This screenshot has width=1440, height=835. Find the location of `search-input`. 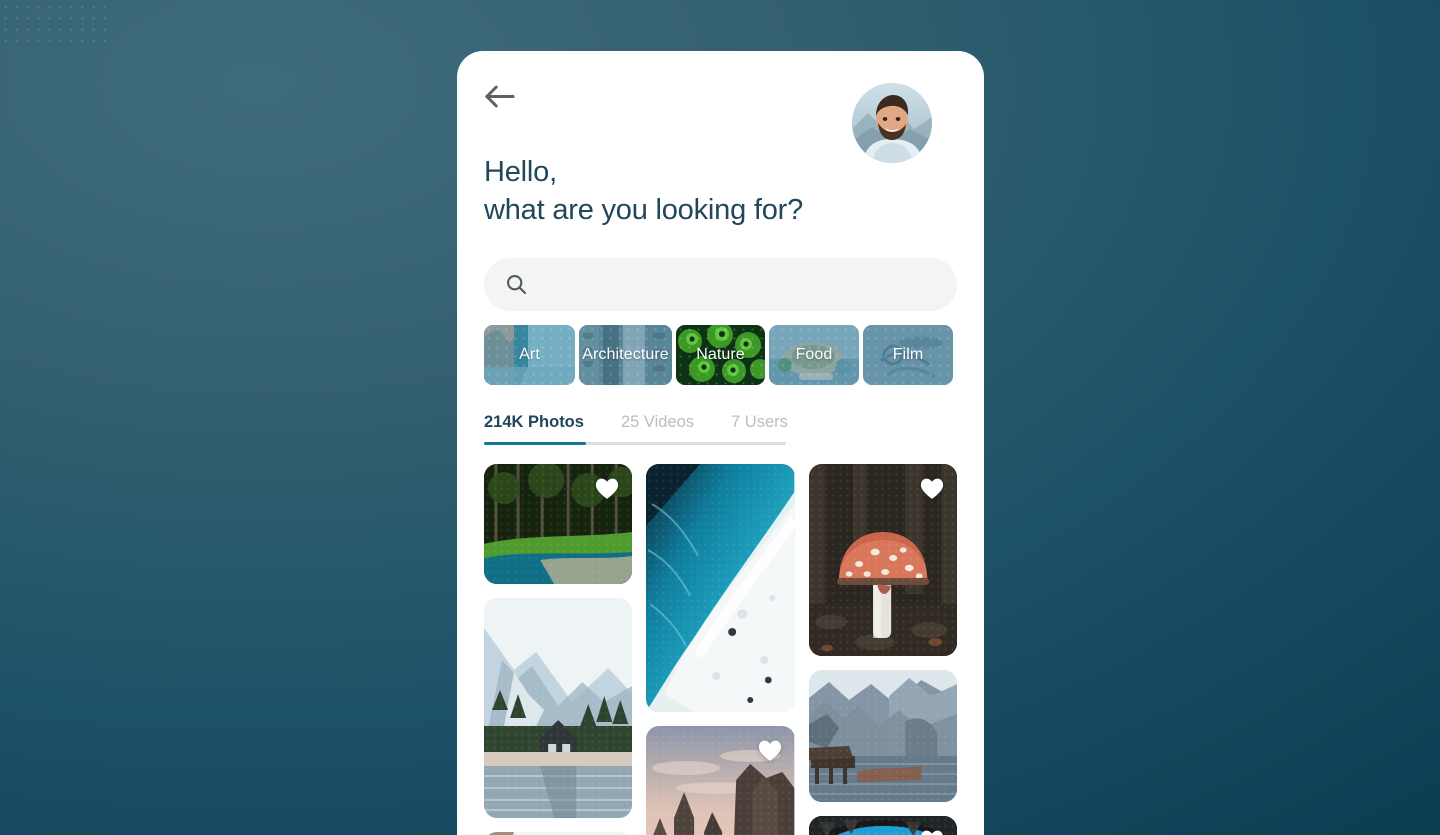

search-input is located at coordinates (737, 284).